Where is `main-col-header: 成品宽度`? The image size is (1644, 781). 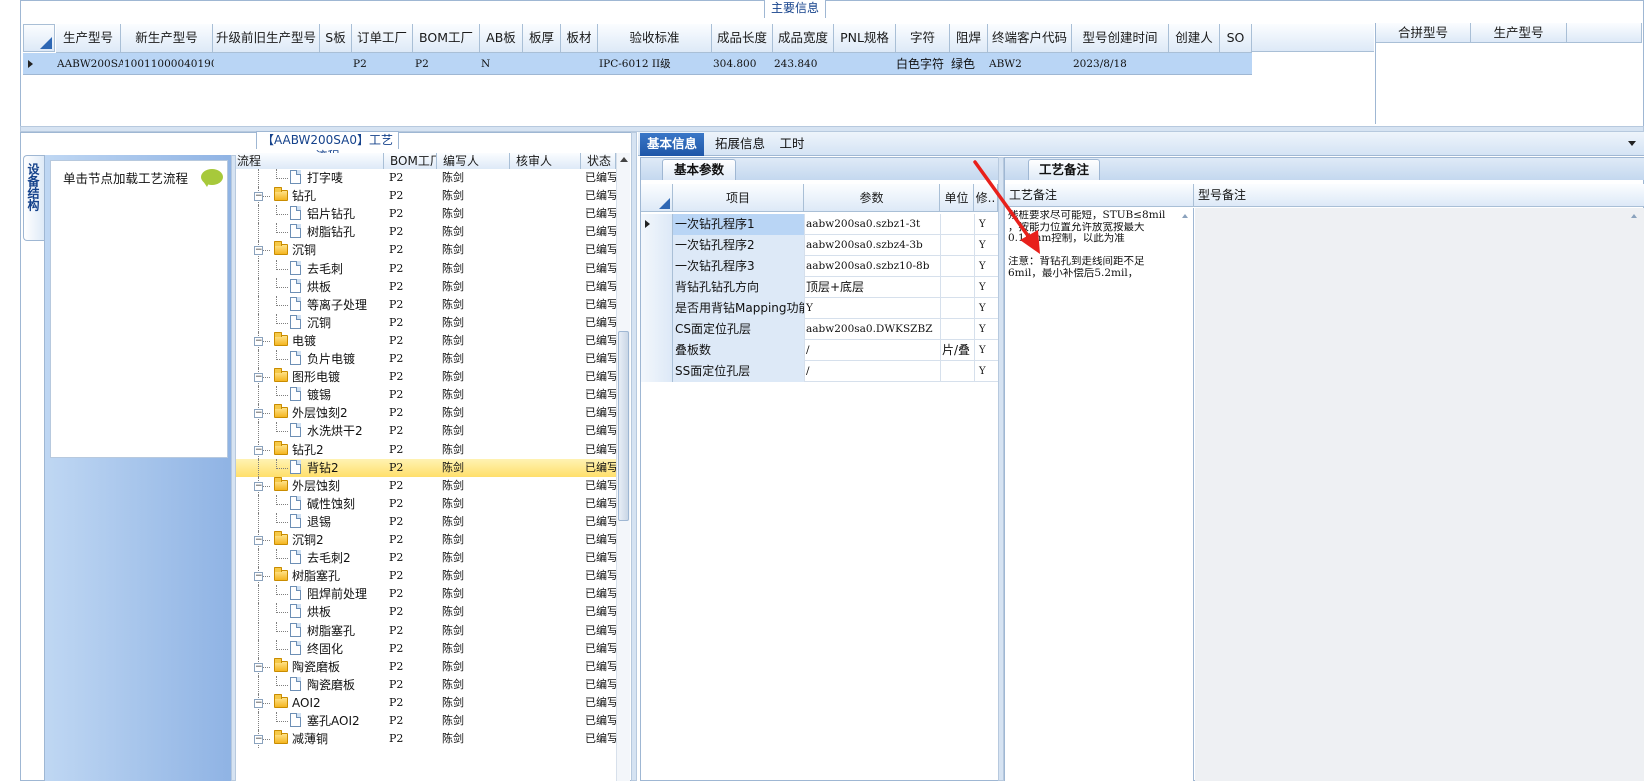 main-col-header: 成品宽度 is located at coordinates (803, 38).